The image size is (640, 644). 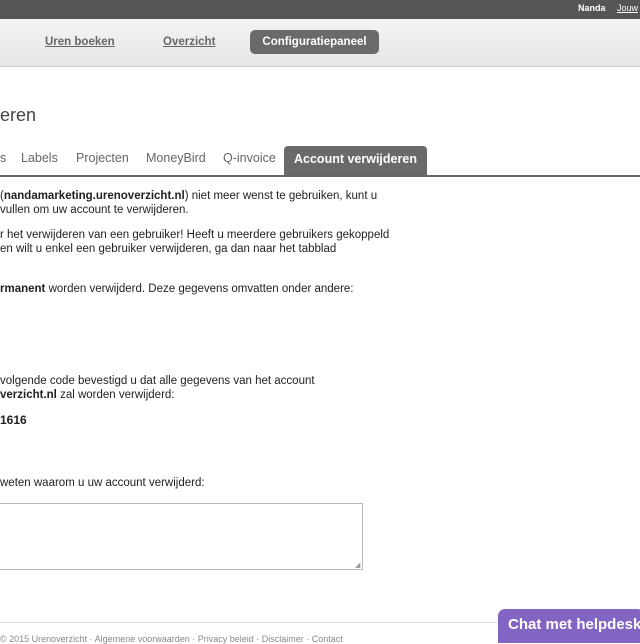 What do you see at coordinates (80, 42) in the screenshot?
I see `nav-uren-boeken: Uren boeken` at bounding box center [80, 42].